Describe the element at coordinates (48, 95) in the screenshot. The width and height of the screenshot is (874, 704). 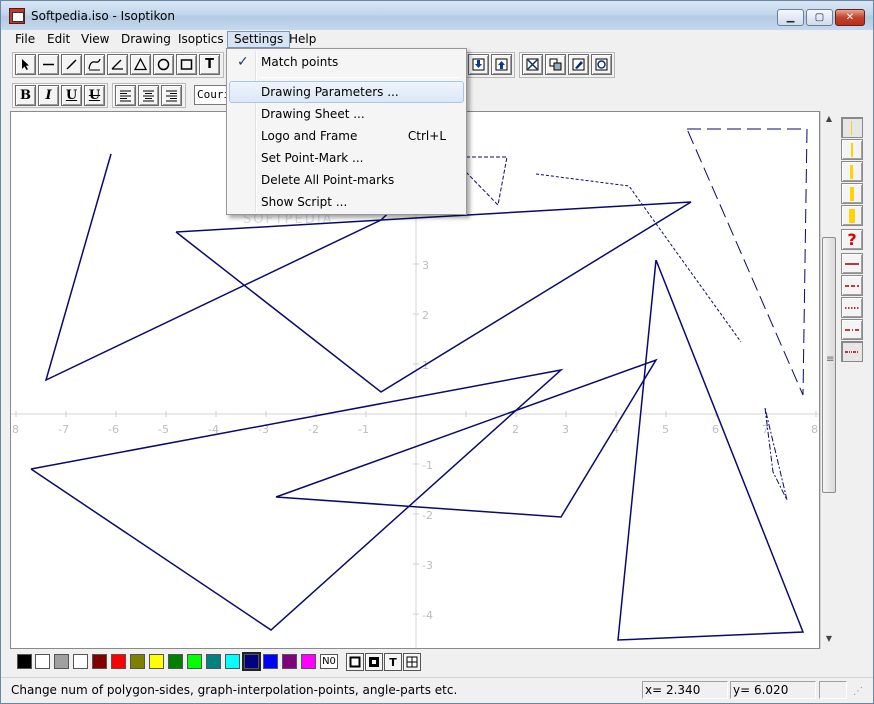
I see `italic-button: I` at that location.